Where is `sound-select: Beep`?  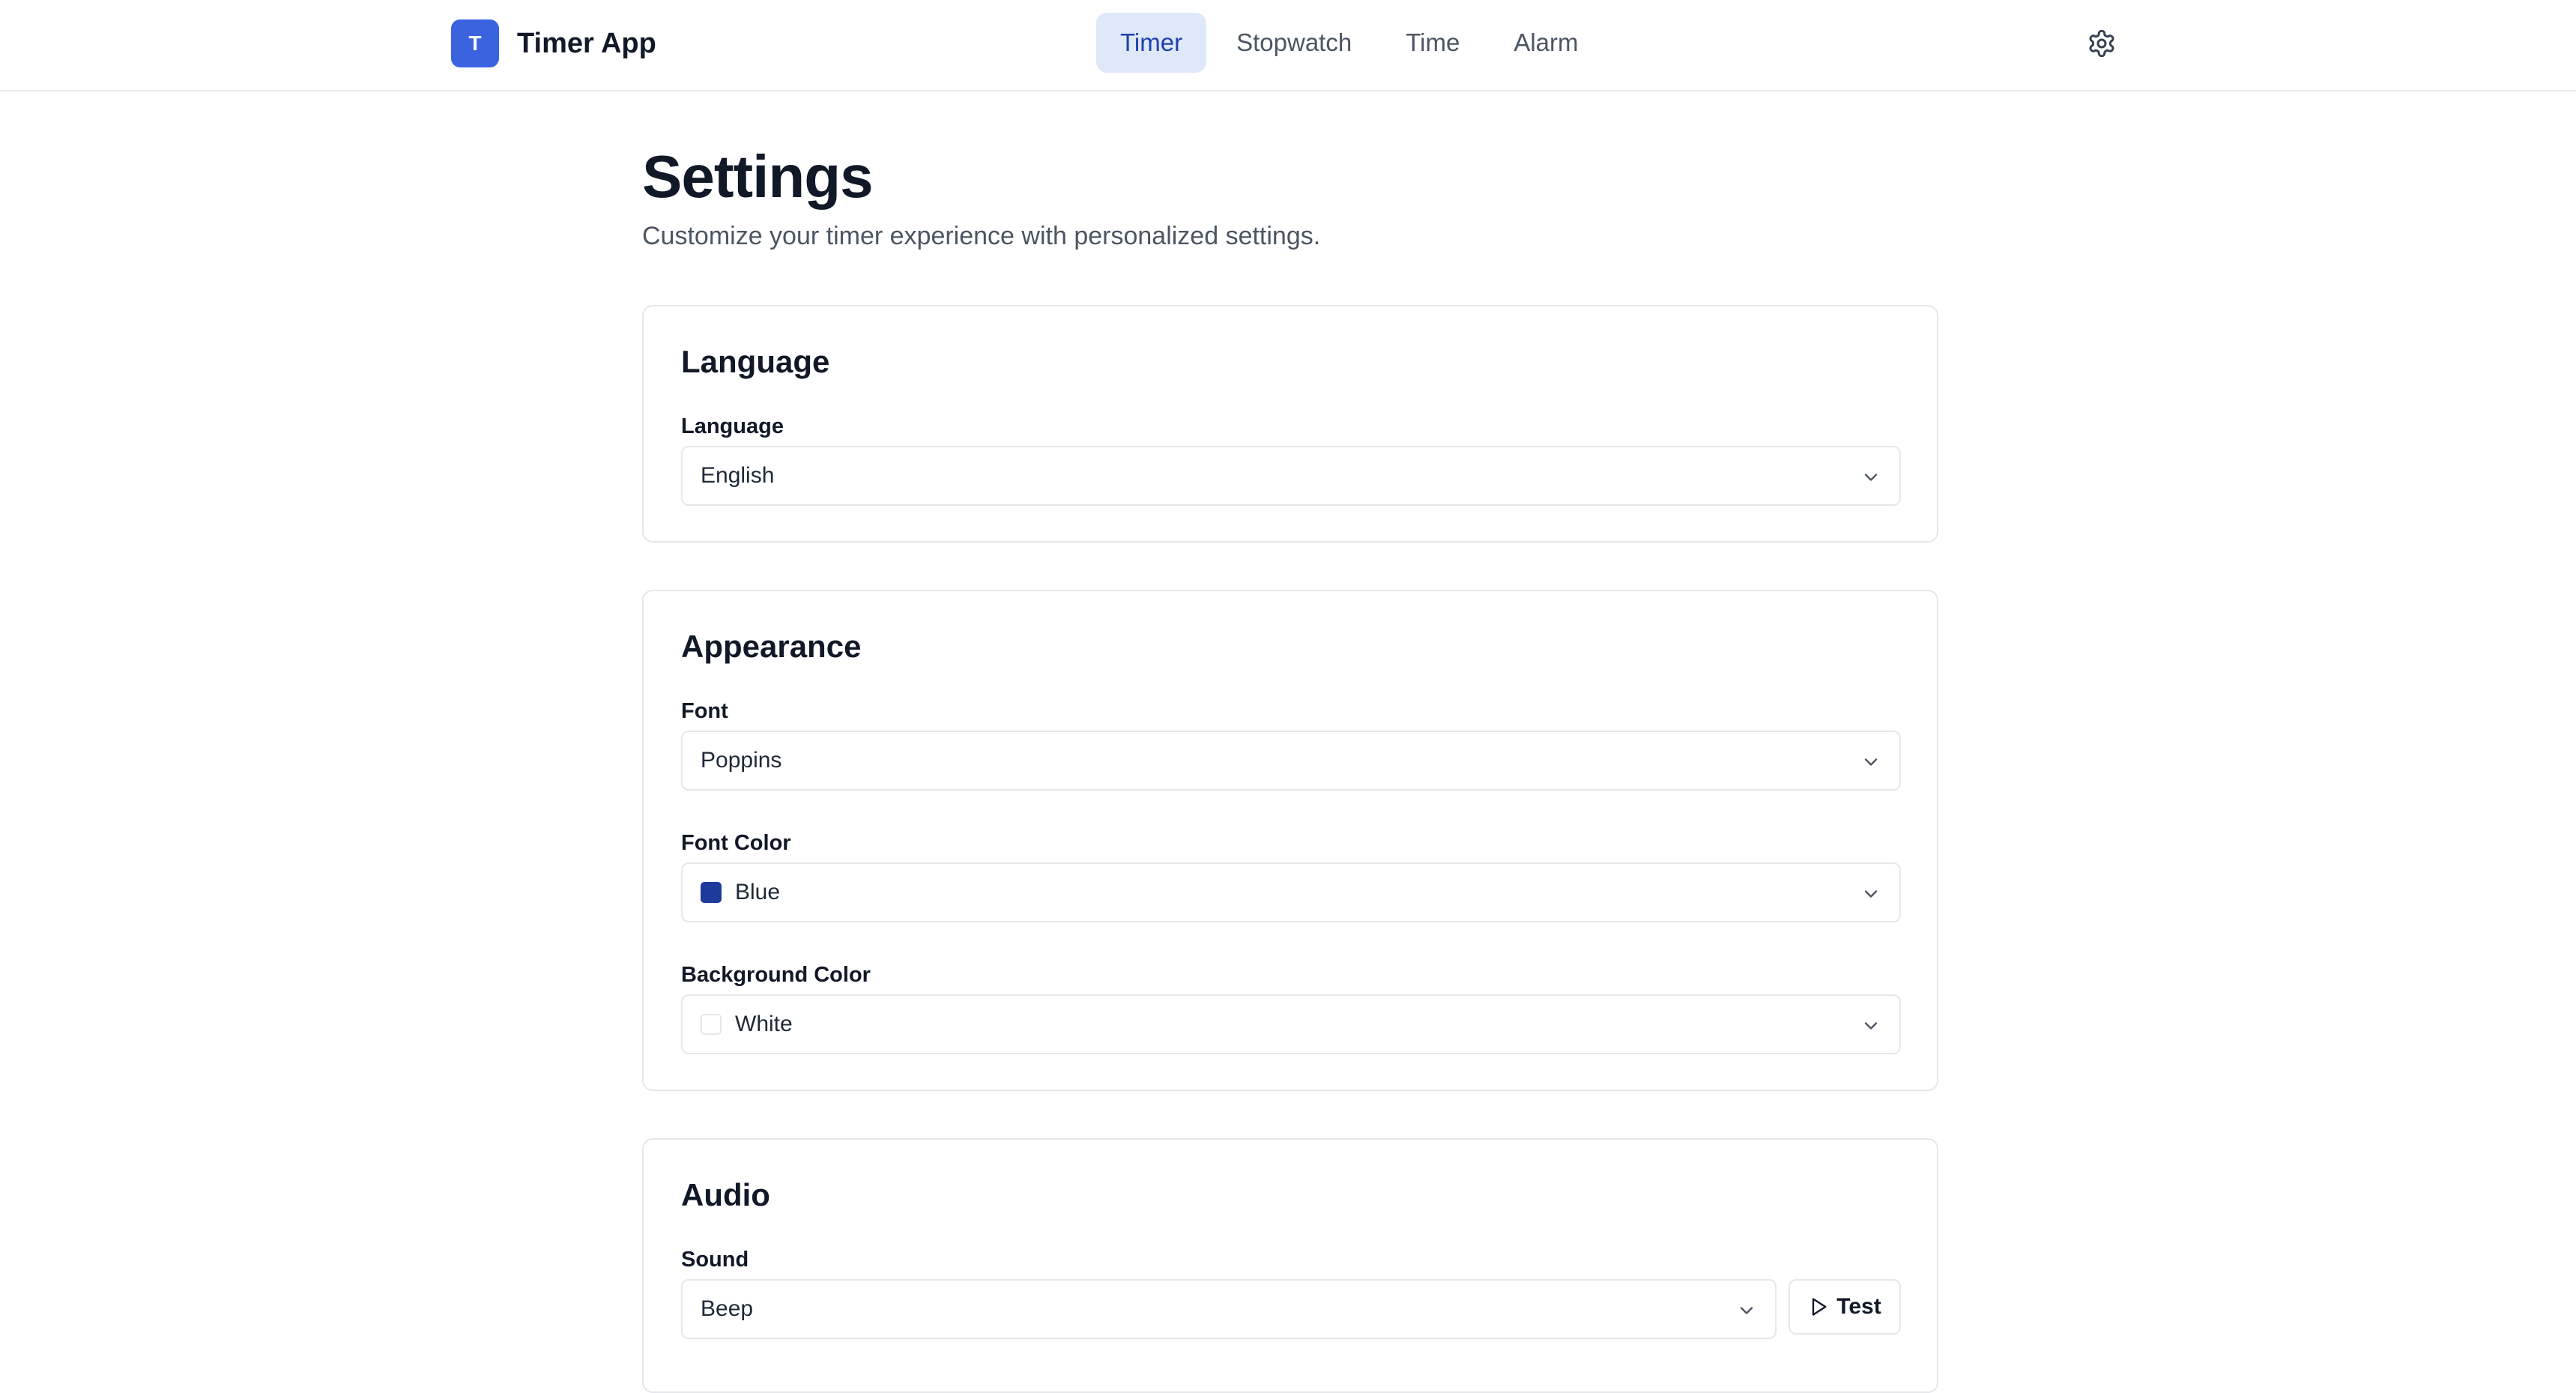
sound-select: Beep is located at coordinates (1229, 1309).